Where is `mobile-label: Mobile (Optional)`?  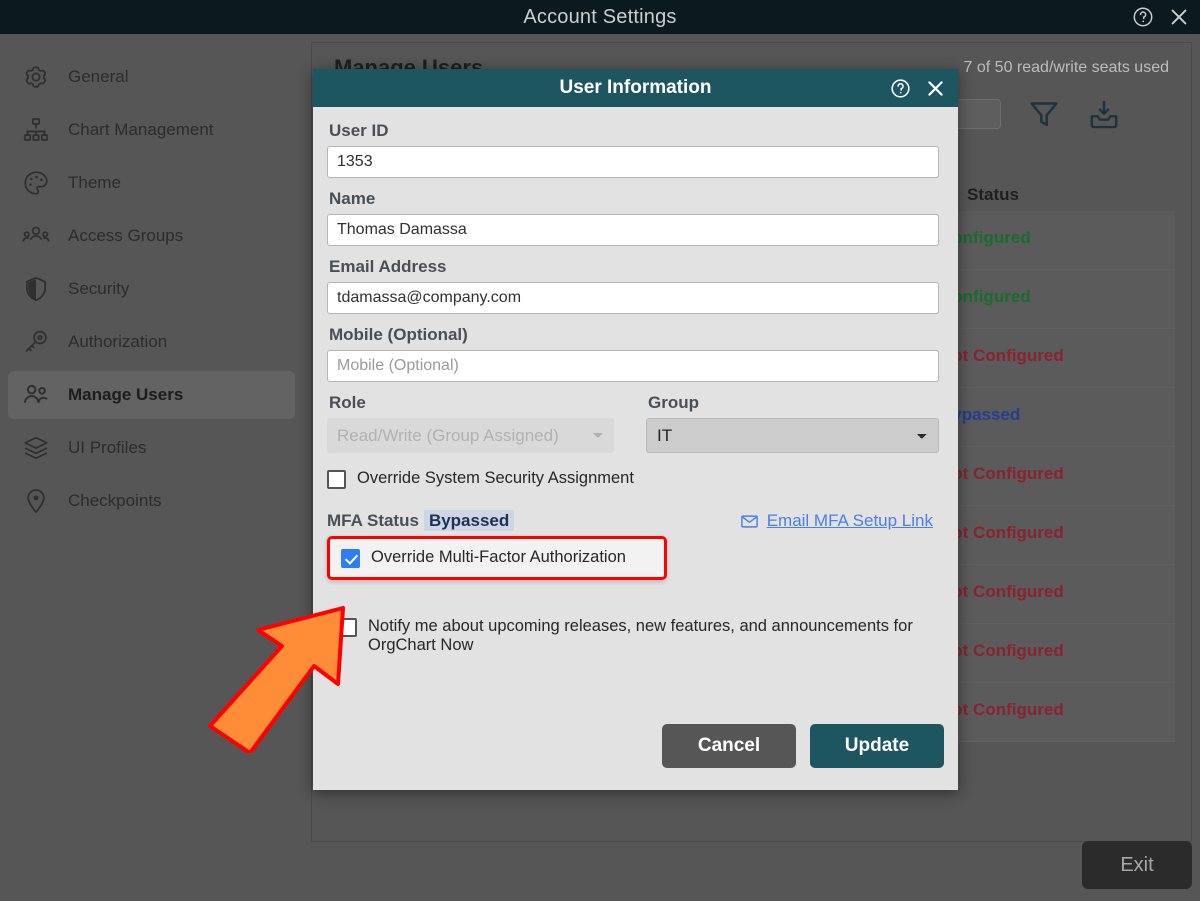
mobile-label: Mobile (Optional) is located at coordinates (398, 334).